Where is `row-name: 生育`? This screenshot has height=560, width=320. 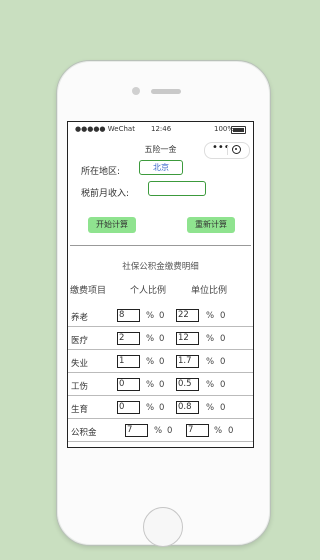 row-name: 生育 is located at coordinates (80, 410).